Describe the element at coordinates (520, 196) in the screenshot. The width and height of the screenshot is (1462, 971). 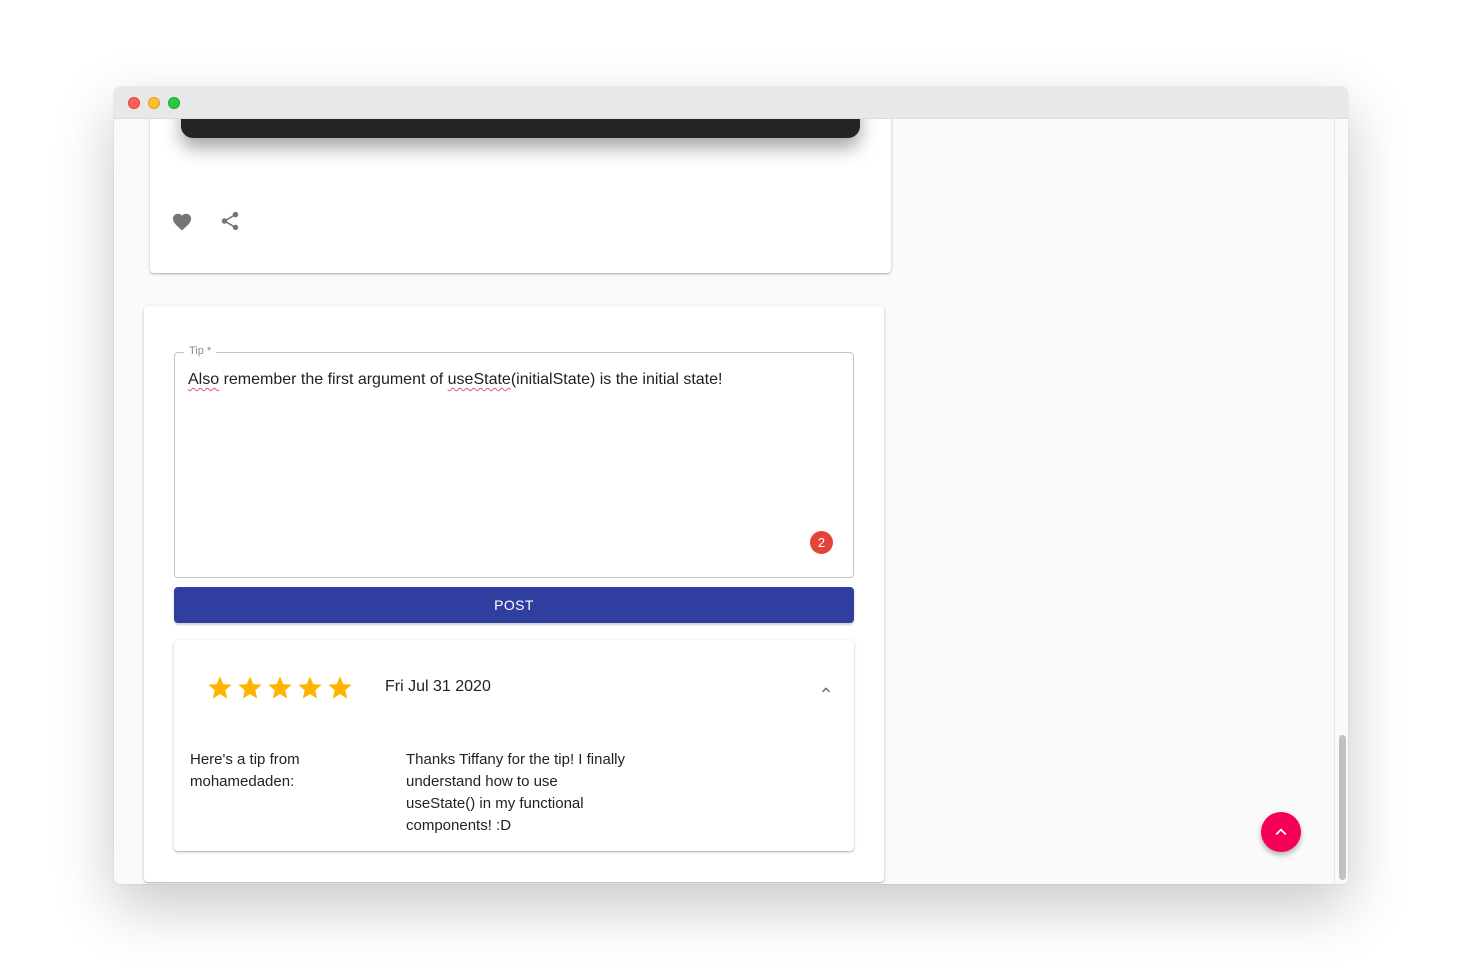
I see `post-card` at that location.